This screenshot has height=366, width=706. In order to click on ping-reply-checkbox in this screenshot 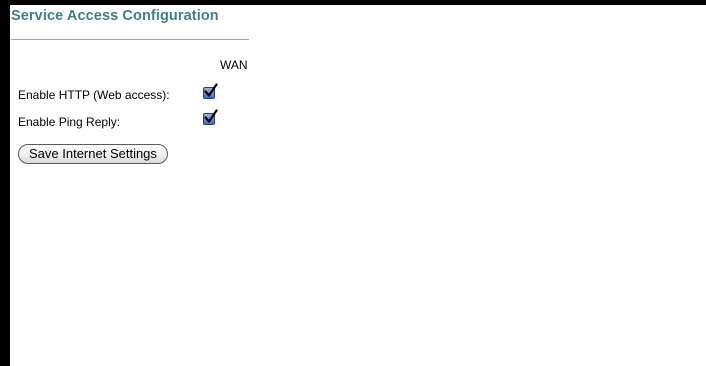, I will do `click(210, 117)`.